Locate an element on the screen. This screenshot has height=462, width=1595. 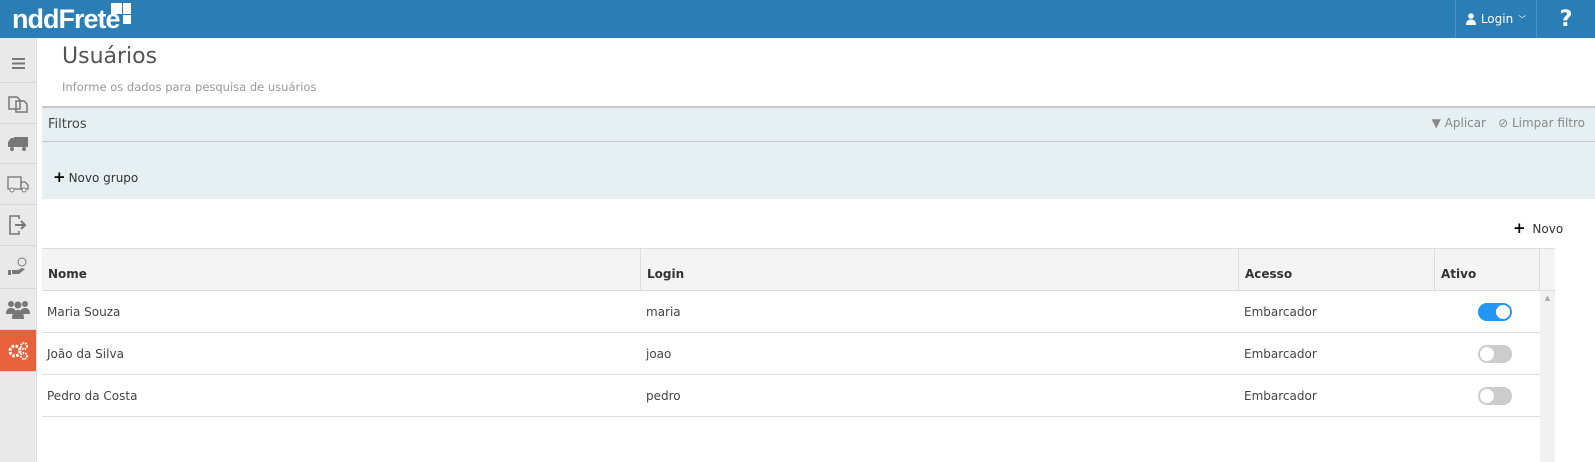
help-icon: ? is located at coordinates (1566, 19).